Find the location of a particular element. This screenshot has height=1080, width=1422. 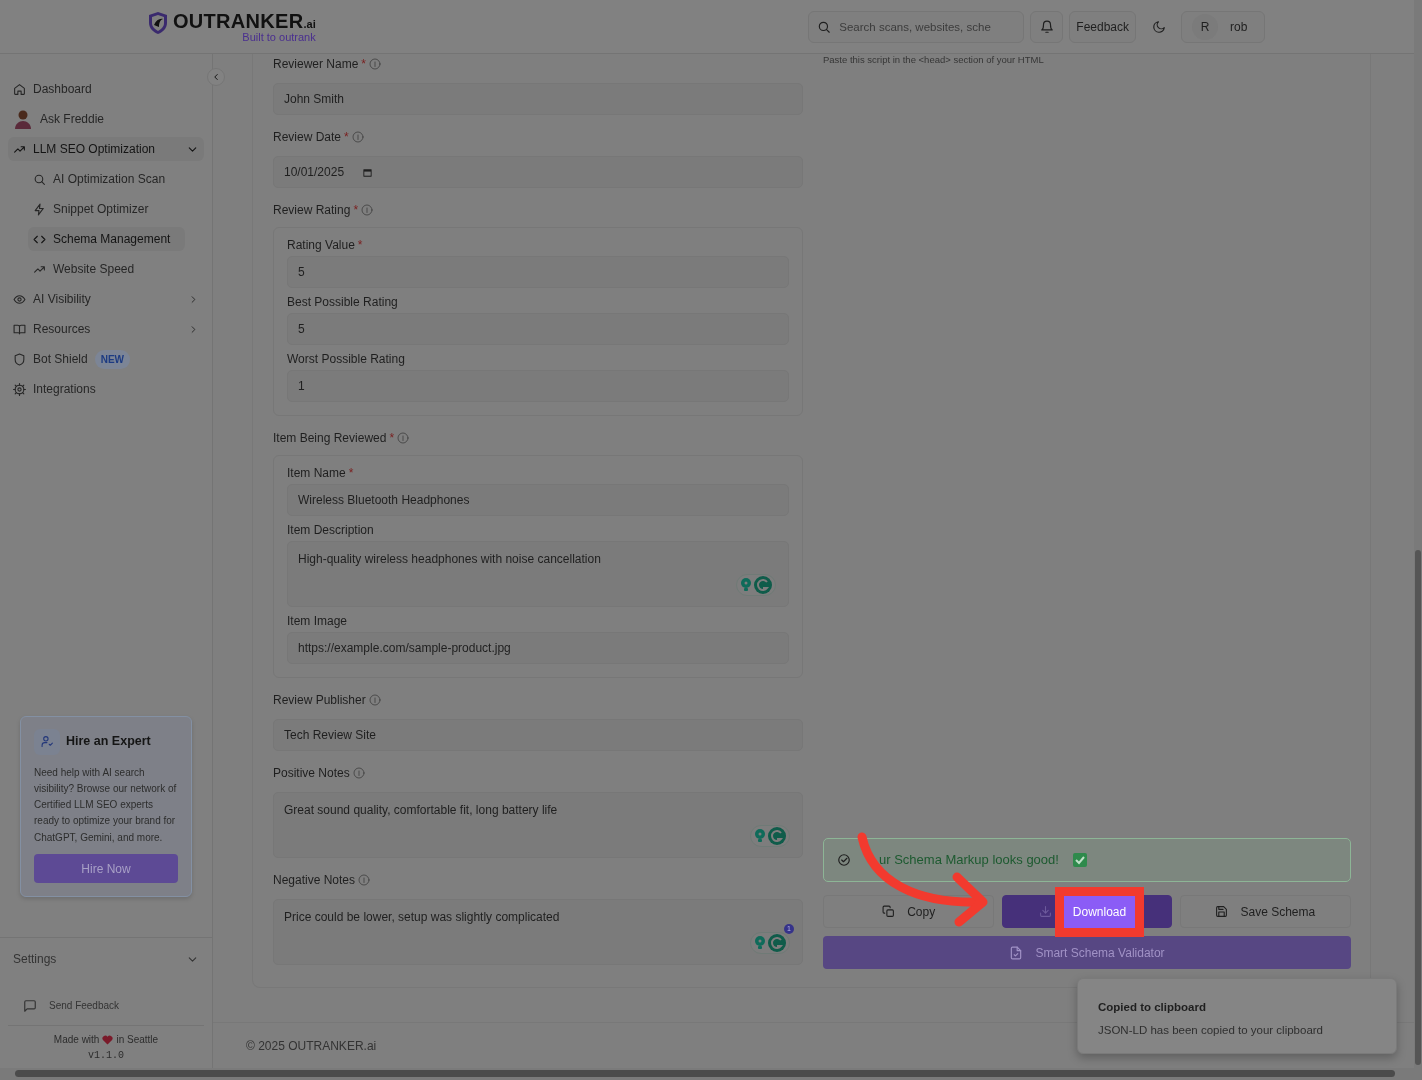

download-icon is located at coordinates (1045, 911).